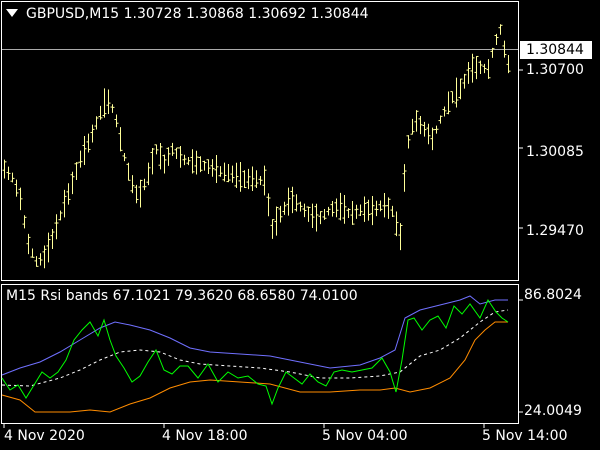 The width and height of the screenshot is (600, 450). Describe the element at coordinates (555, 70) in the screenshot. I see `price-label-1: 1.30700` at that location.